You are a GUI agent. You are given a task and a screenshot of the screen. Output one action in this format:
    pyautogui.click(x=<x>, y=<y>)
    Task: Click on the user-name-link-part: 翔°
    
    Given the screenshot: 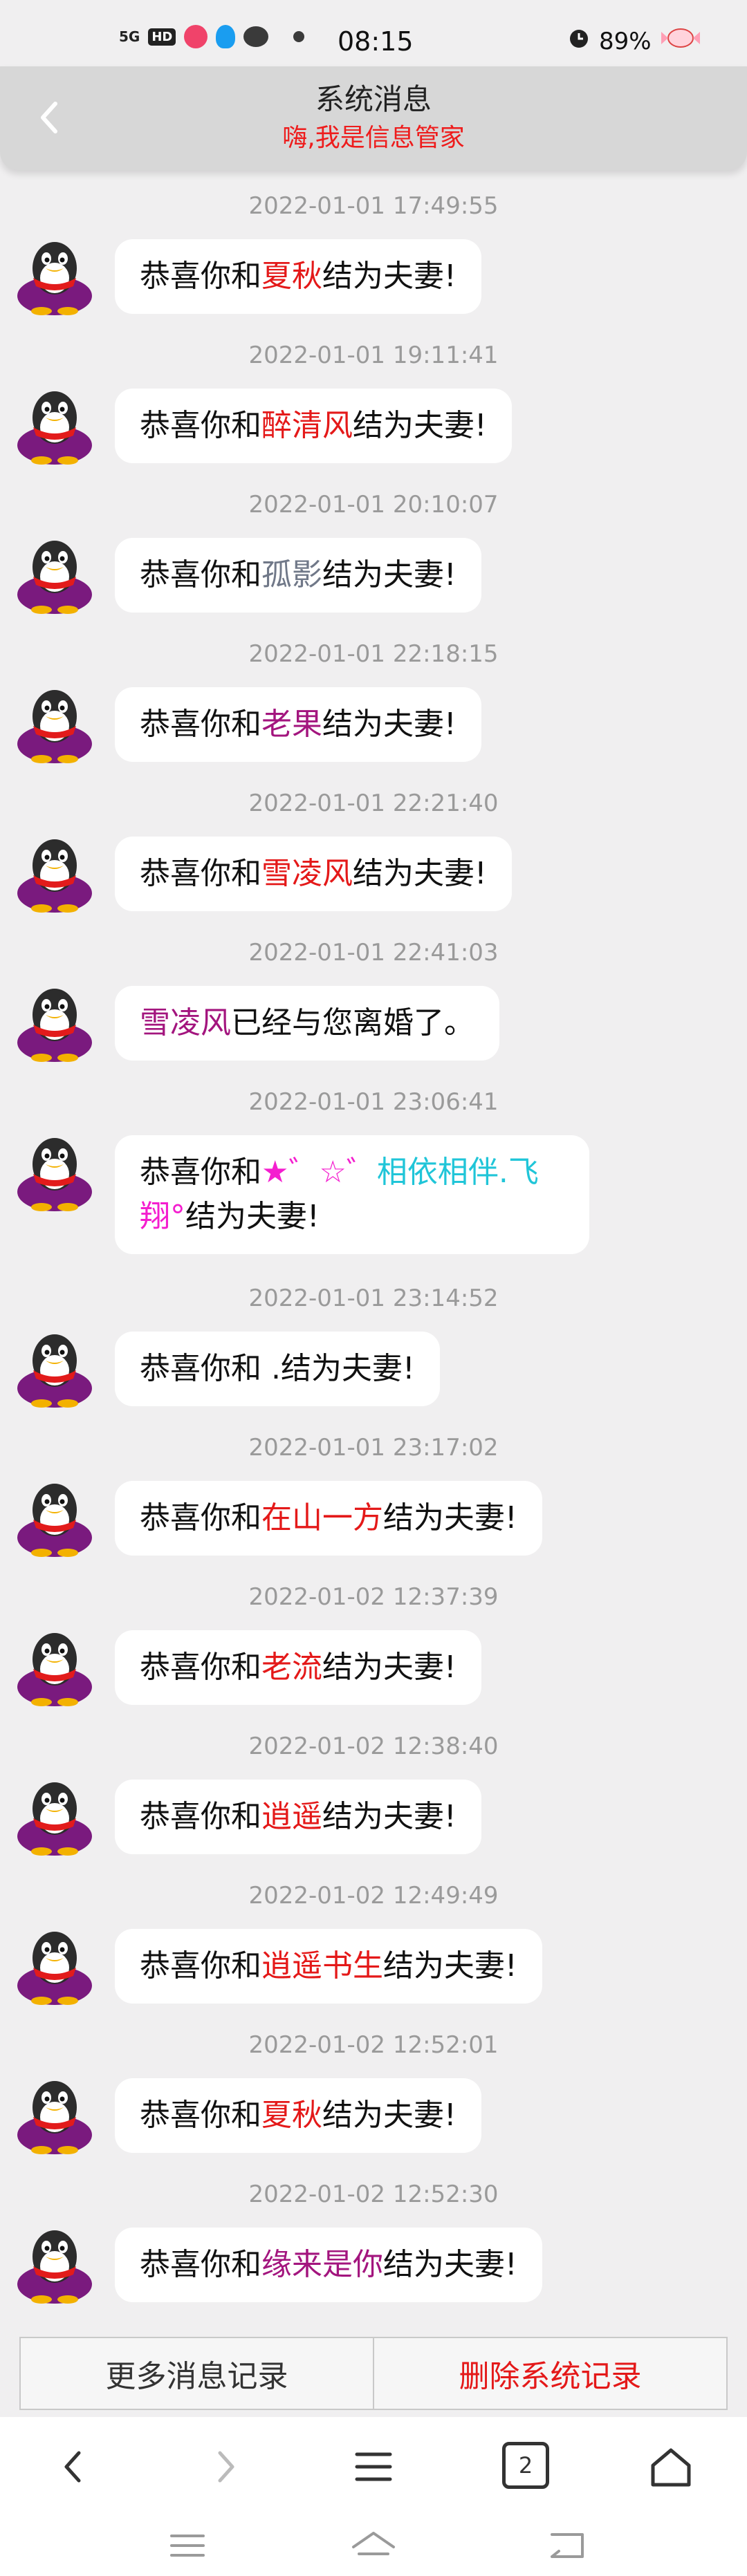 What is the action you would take?
    pyautogui.click(x=162, y=1216)
    